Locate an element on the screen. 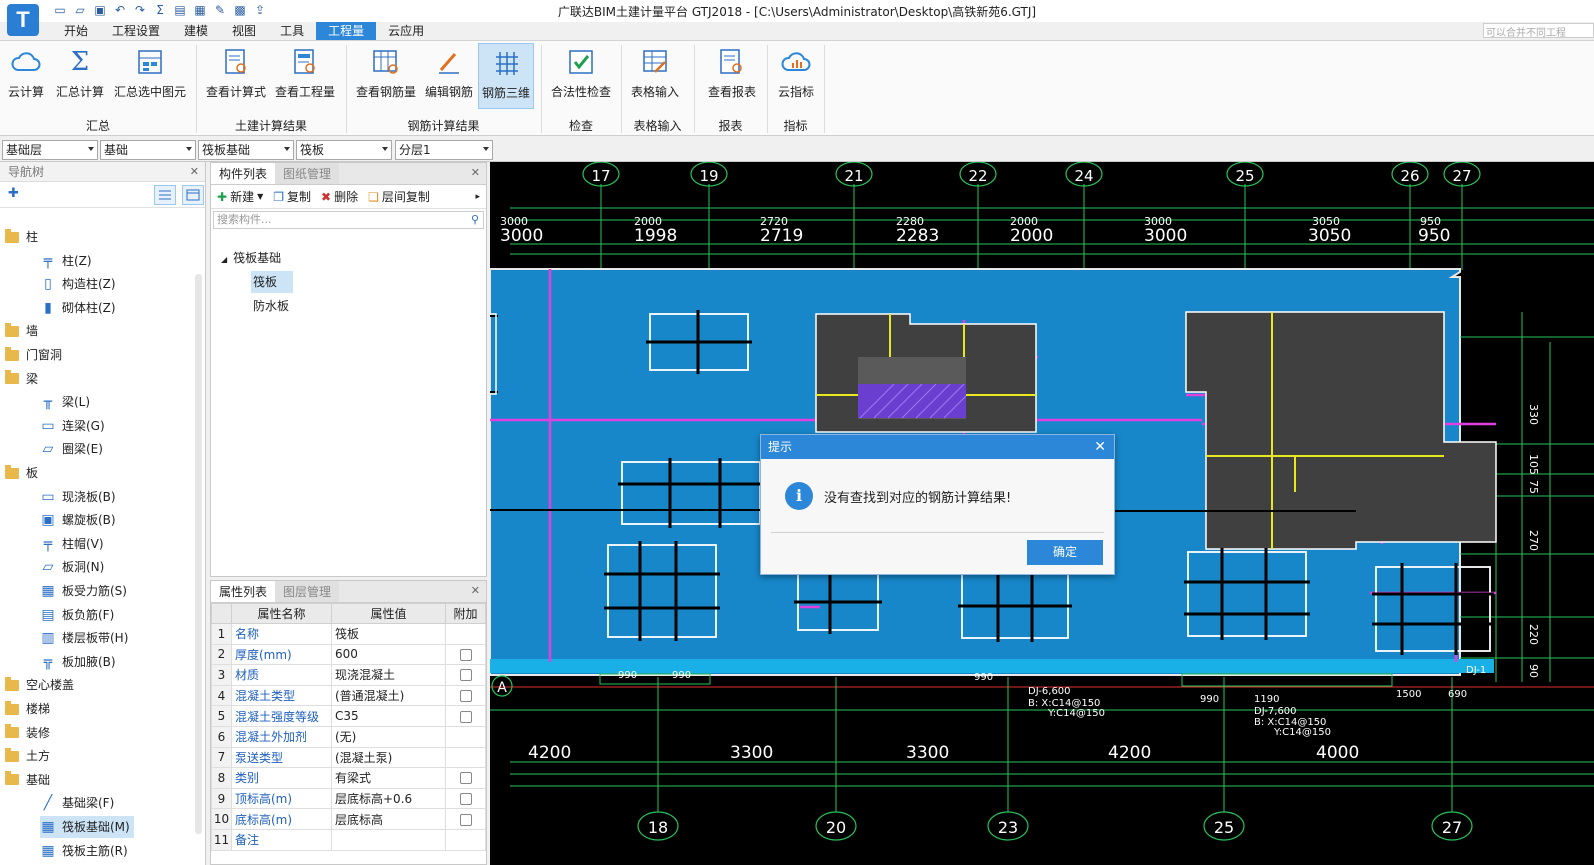  collapse-icon: ◢ is located at coordinates (224, 259).